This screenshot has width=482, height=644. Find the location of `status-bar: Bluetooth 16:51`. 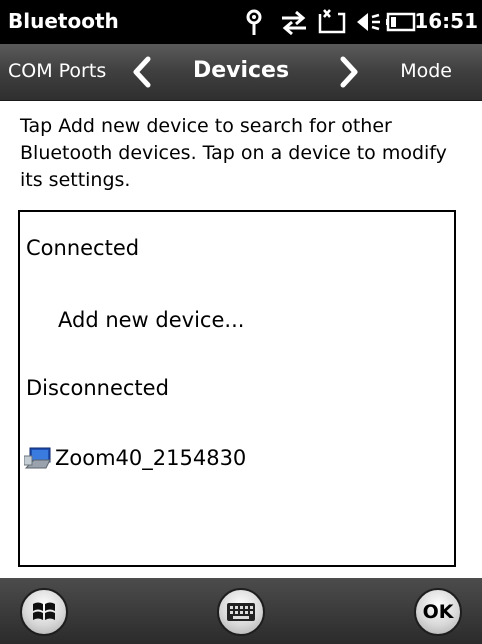

status-bar: Bluetooth 16:51 is located at coordinates (241, 22).